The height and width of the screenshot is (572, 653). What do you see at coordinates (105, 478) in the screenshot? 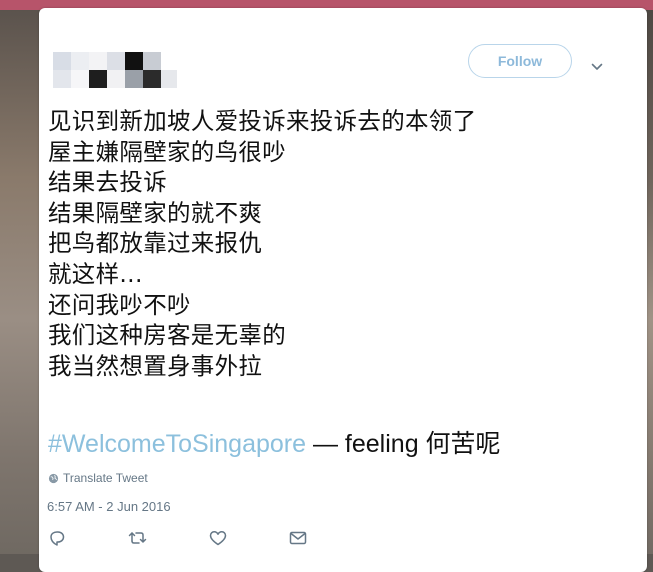
I see `translate-tweet-label: Translate Tweet` at bounding box center [105, 478].